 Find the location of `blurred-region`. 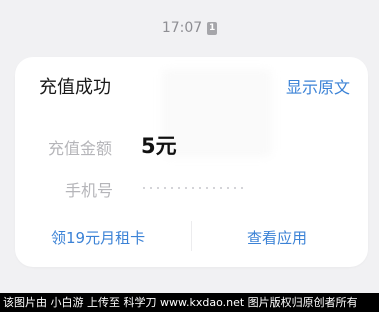

blurred-region is located at coordinates (217, 113).